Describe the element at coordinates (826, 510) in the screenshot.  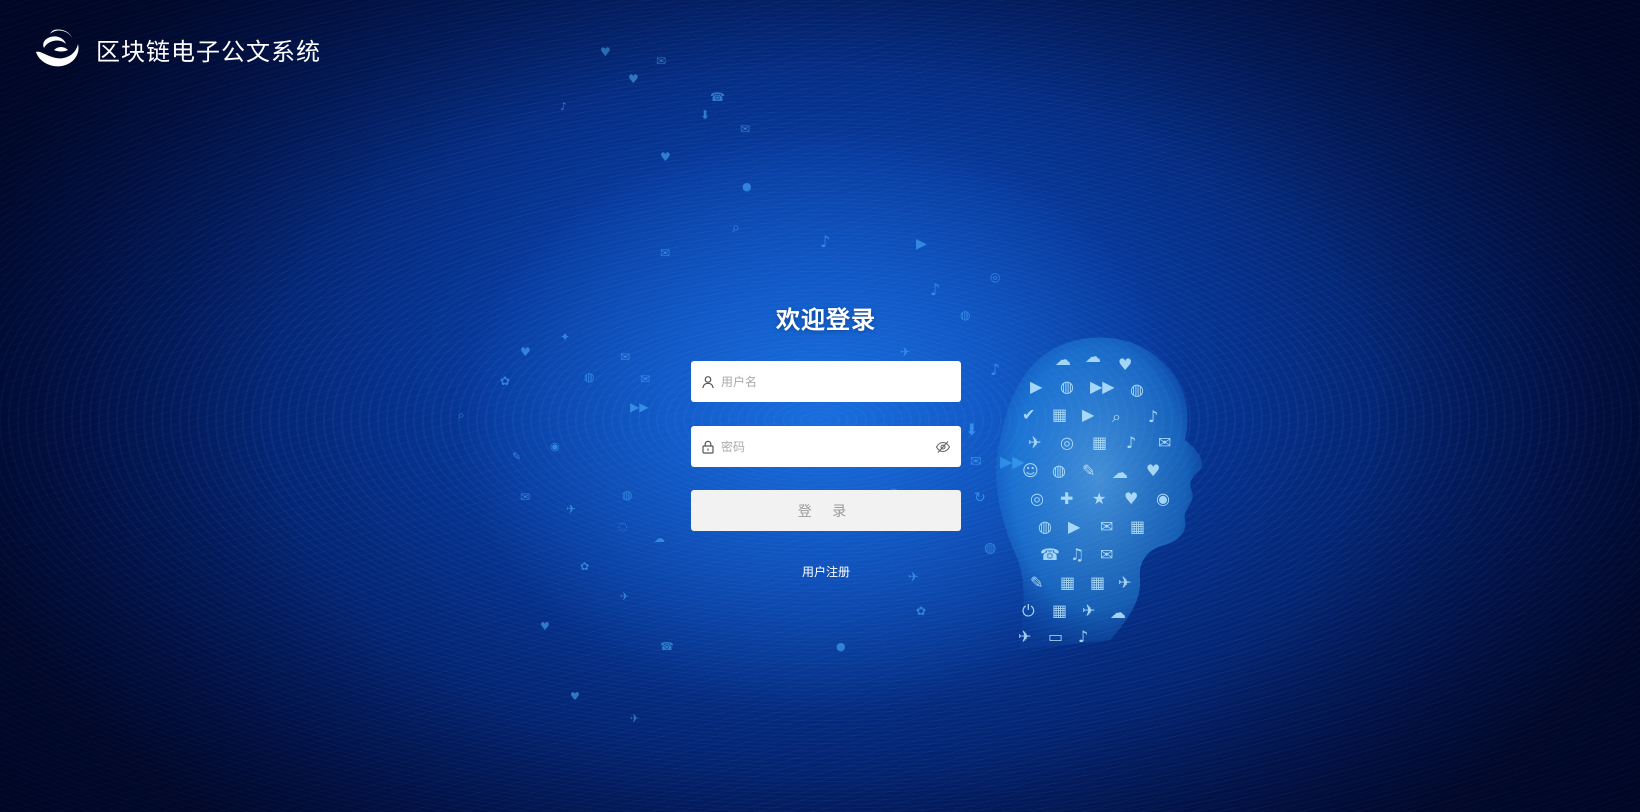
I see `login-button: 登 录` at that location.